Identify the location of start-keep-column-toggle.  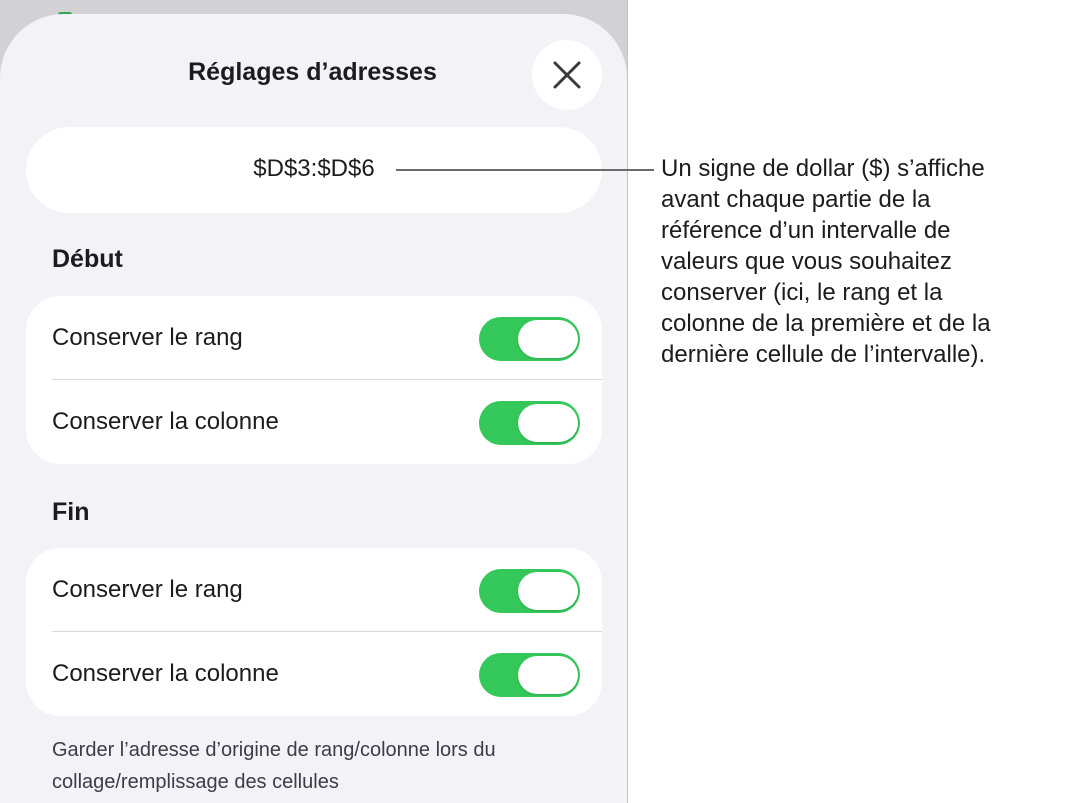
(529, 423).